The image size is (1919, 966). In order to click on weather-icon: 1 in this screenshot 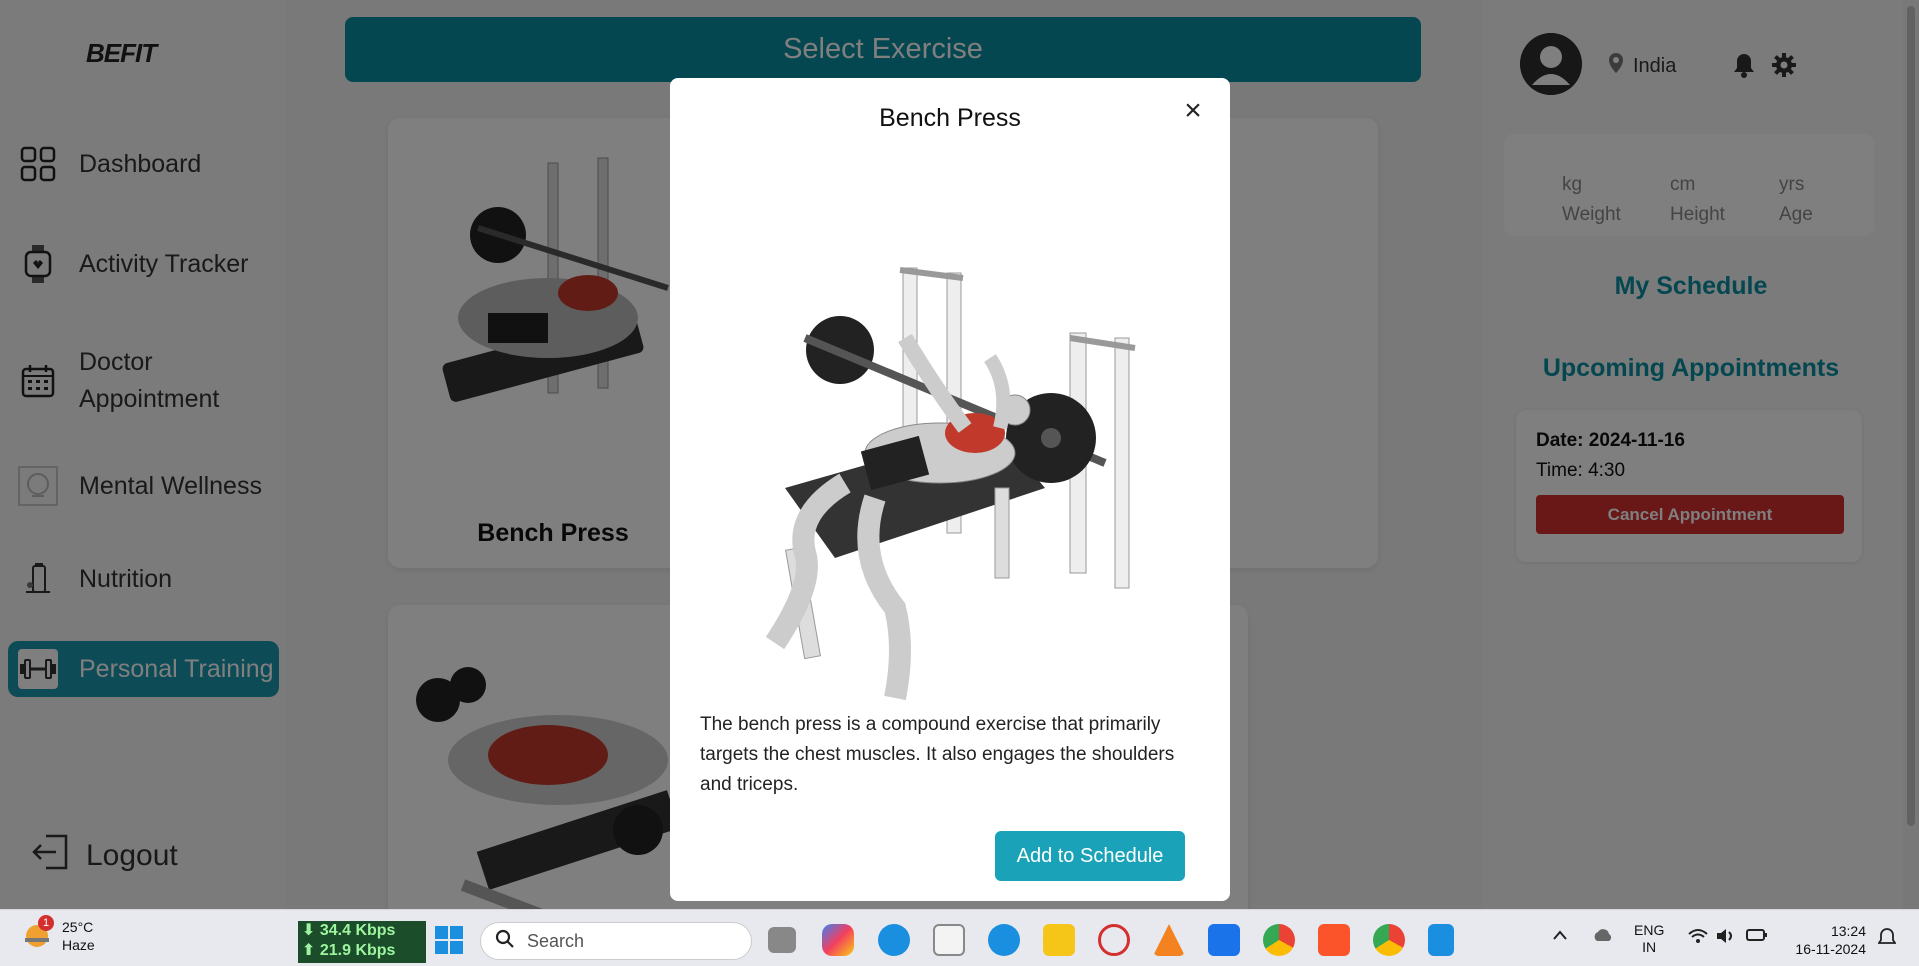, I will do `click(38, 933)`.